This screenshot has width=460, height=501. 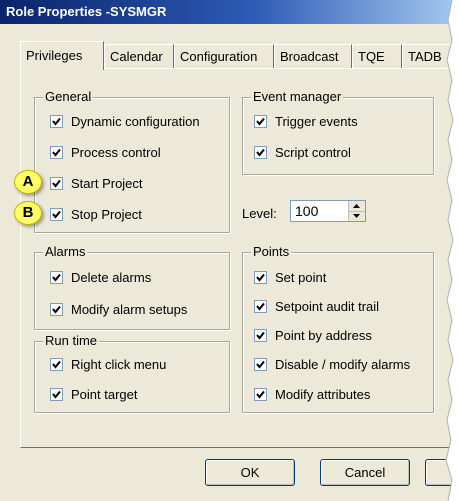 What do you see at coordinates (323, 335) in the screenshot?
I see `point-by-address-label: Point by address` at bounding box center [323, 335].